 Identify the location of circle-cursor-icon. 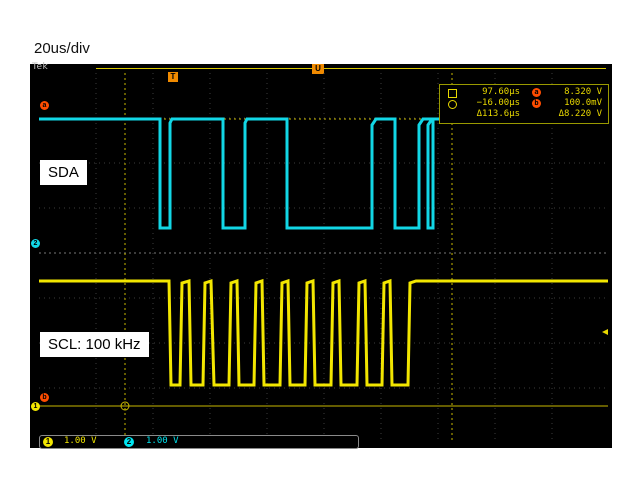
(452, 104).